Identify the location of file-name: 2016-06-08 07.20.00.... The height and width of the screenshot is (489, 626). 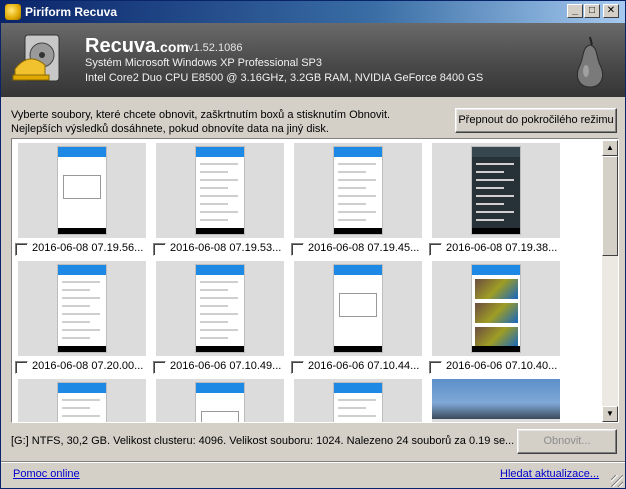
(88, 366).